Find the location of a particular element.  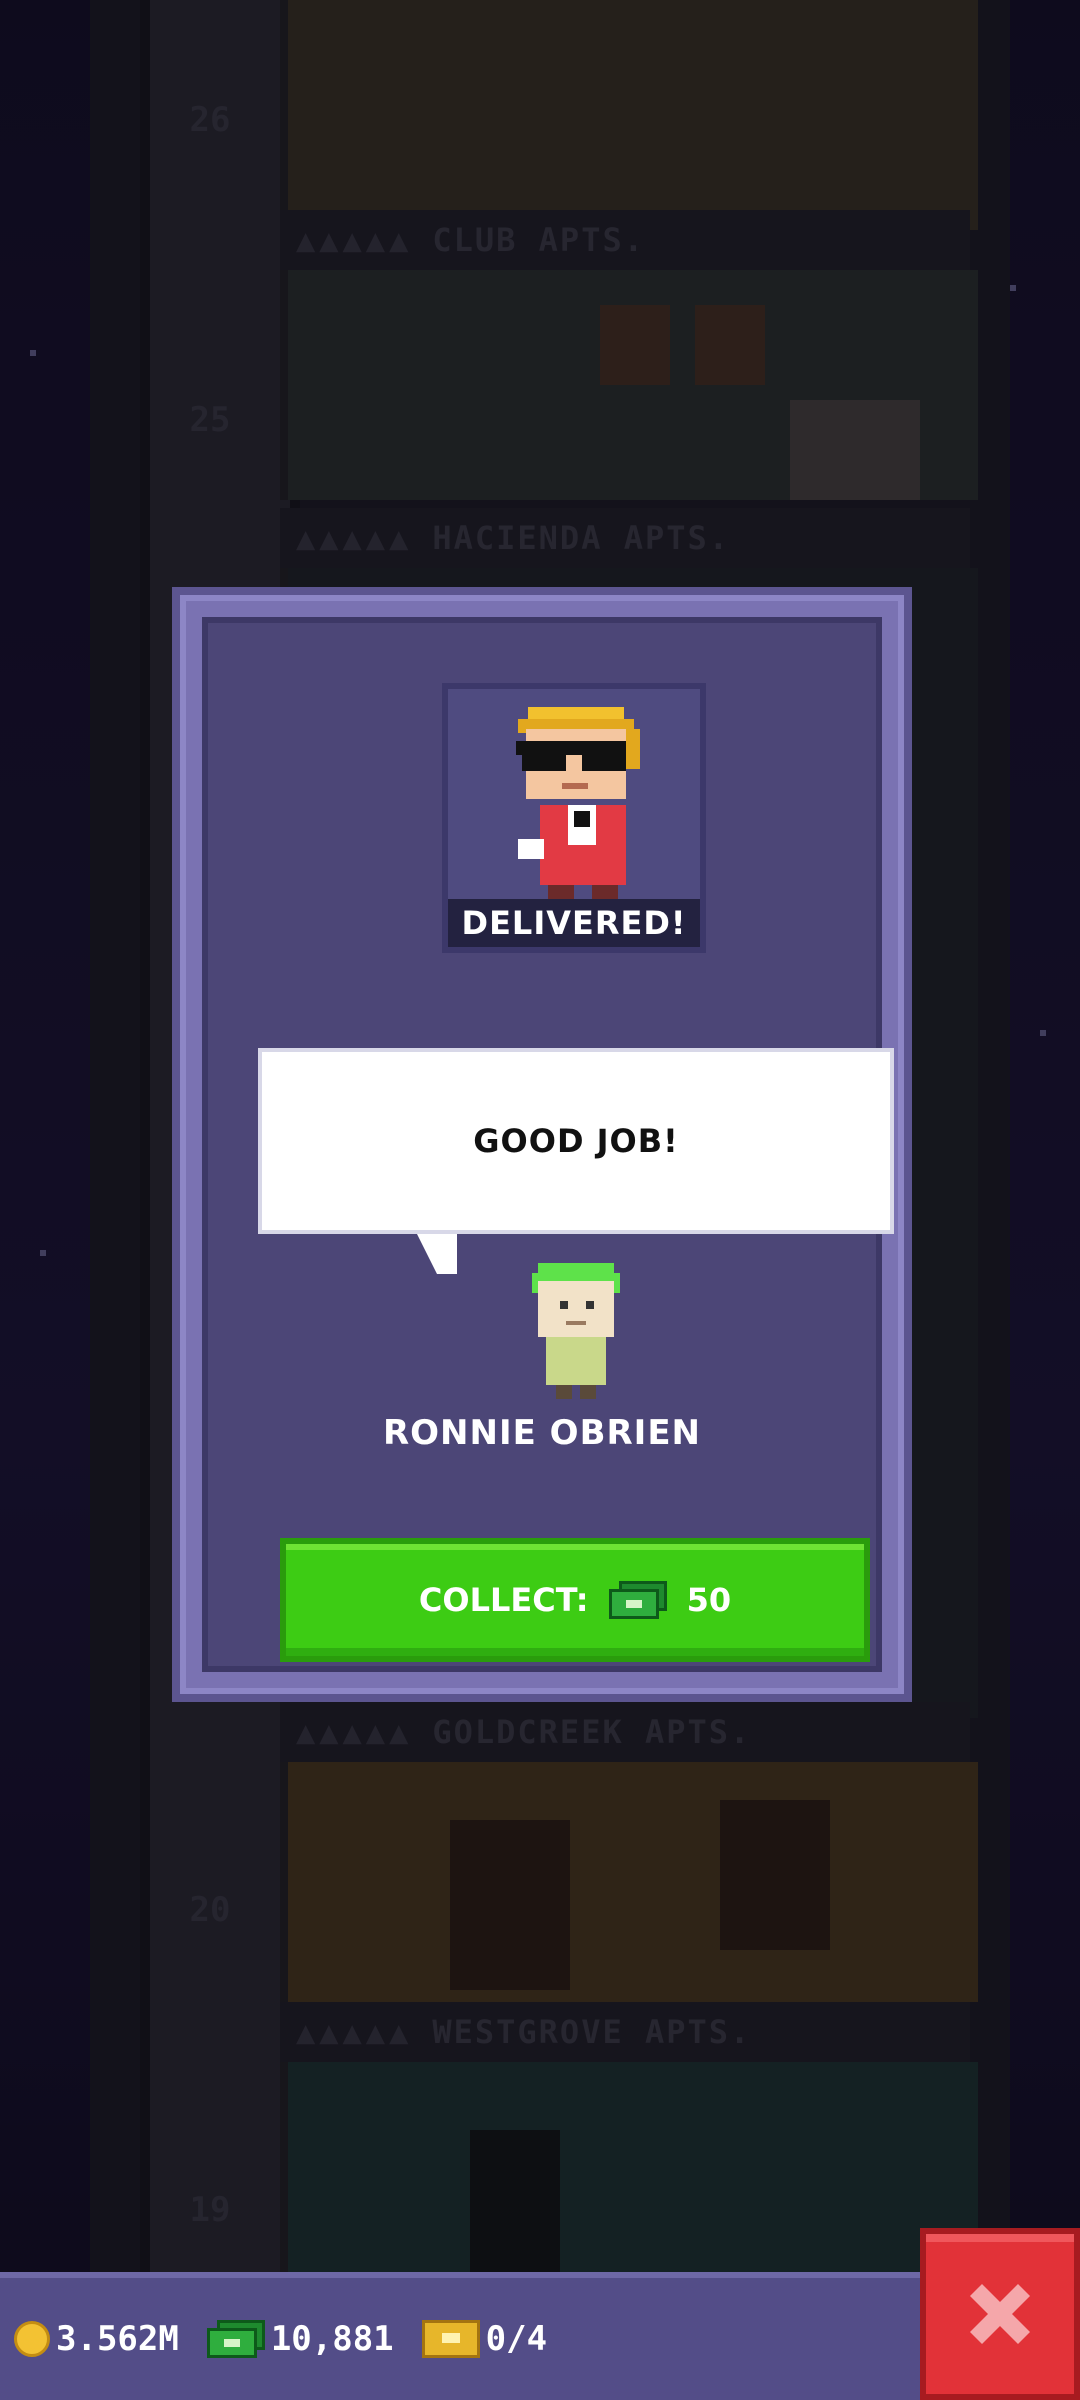

bux-stat: 10,881 is located at coordinates (300, 2339).